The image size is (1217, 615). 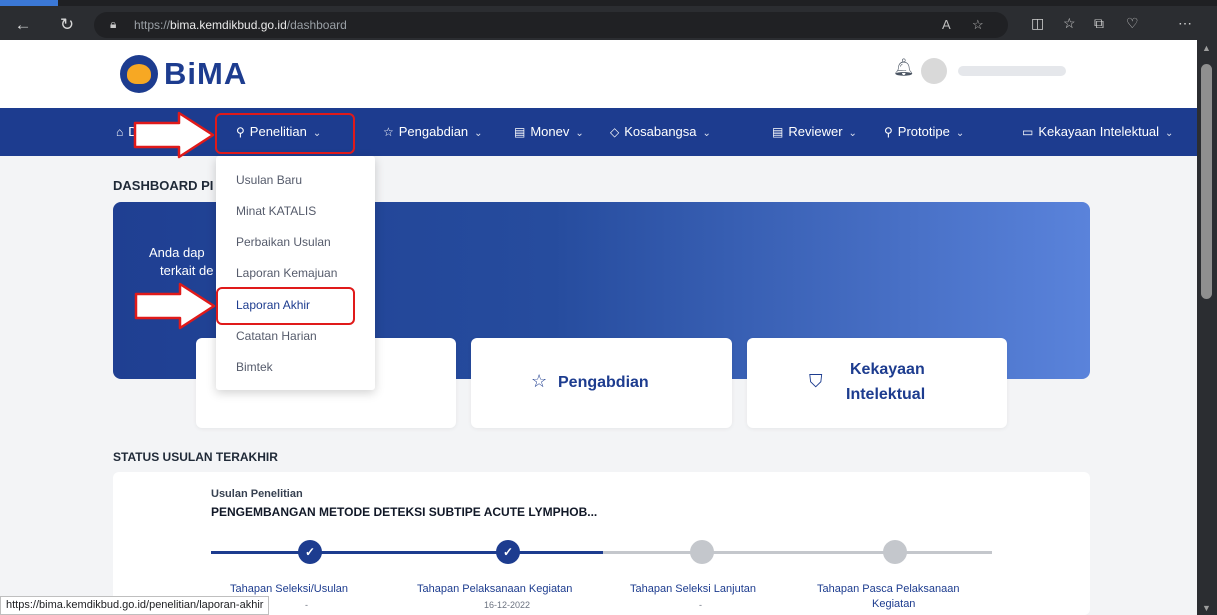 What do you see at coordinates (924, 131) in the screenshot?
I see `nav-item-prototipe: ⚲ Prototipe ⌄` at bounding box center [924, 131].